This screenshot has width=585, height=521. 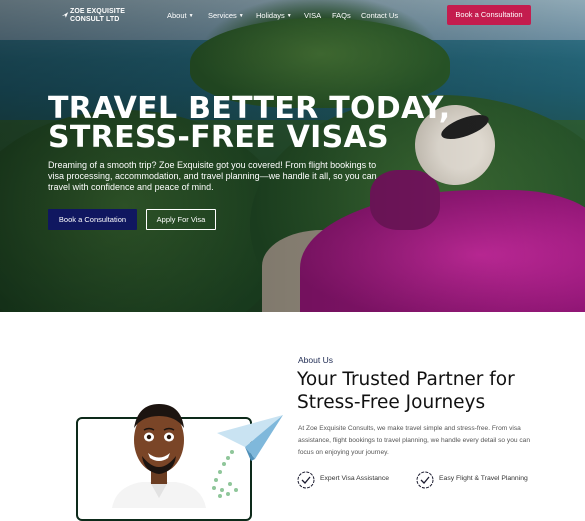 I want to click on nav-item-about-label: About, so click(x=177, y=15).